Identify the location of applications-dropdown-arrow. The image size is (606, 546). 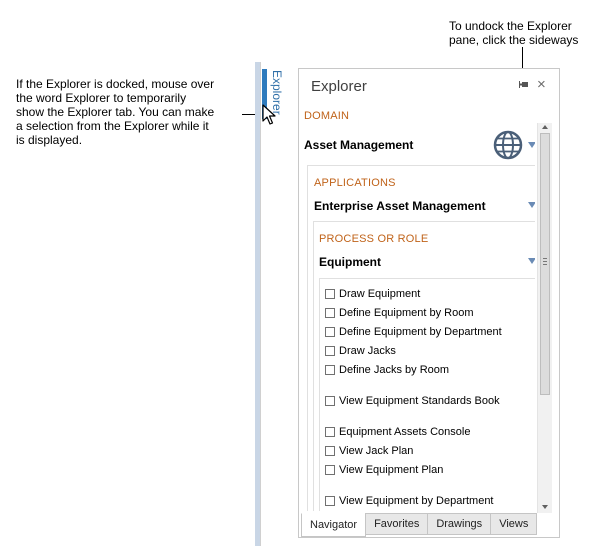
(531, 205).